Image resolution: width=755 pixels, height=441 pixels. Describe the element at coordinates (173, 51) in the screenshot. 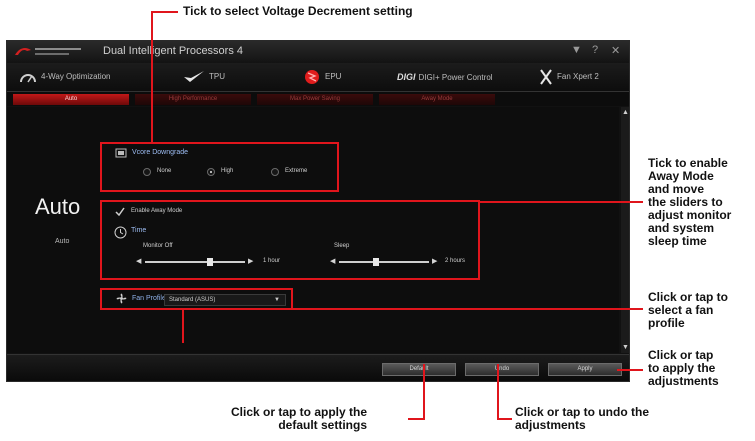

I see `app-title: Dual Intelligent Processors 4` at that location.